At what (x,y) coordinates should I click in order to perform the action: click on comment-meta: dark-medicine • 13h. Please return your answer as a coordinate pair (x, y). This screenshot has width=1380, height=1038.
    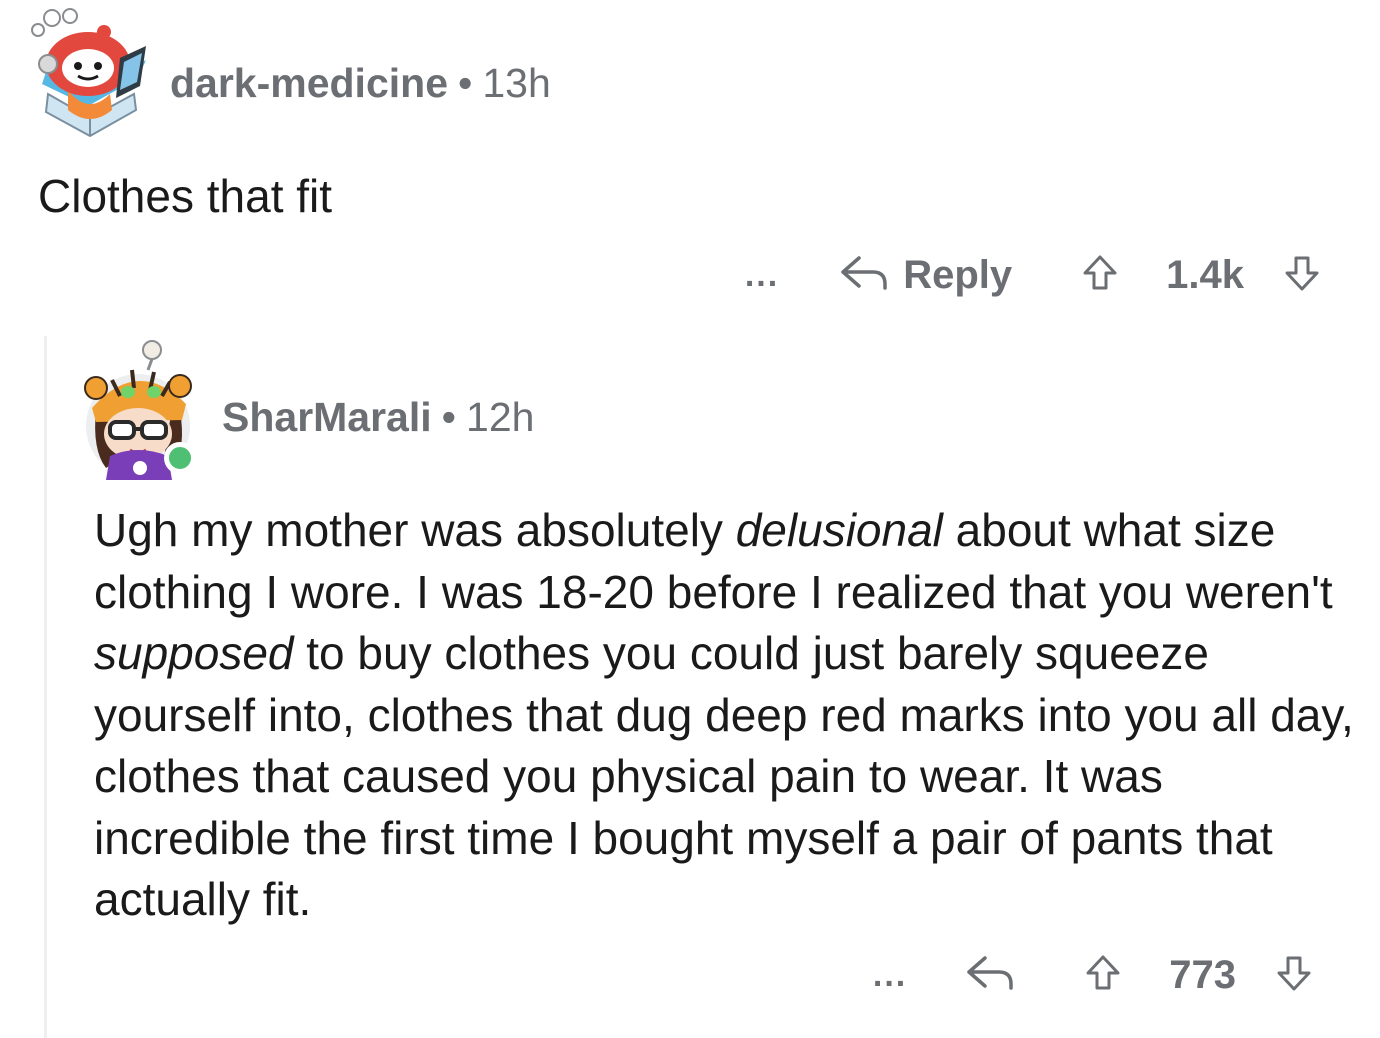
    Looking at the image, I should click on (360, 83).